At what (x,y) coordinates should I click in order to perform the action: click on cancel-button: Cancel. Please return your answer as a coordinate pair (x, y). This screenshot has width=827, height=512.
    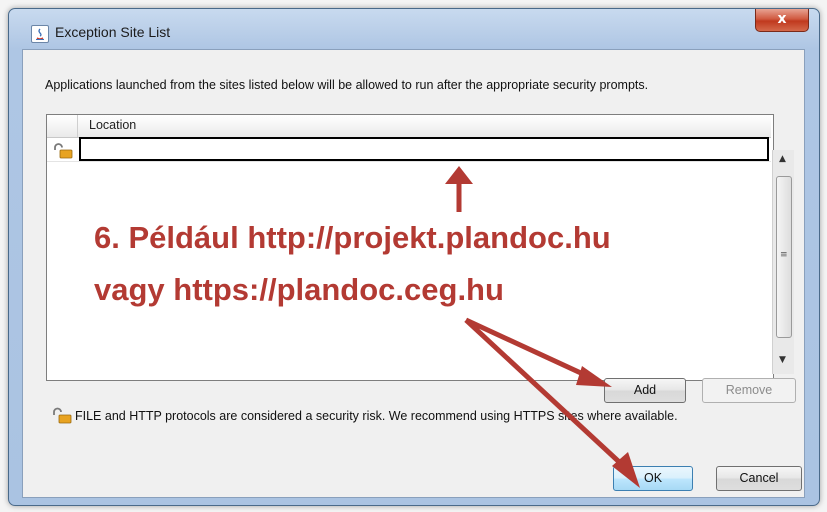
    Looking at the image, I should click on (759, 478).